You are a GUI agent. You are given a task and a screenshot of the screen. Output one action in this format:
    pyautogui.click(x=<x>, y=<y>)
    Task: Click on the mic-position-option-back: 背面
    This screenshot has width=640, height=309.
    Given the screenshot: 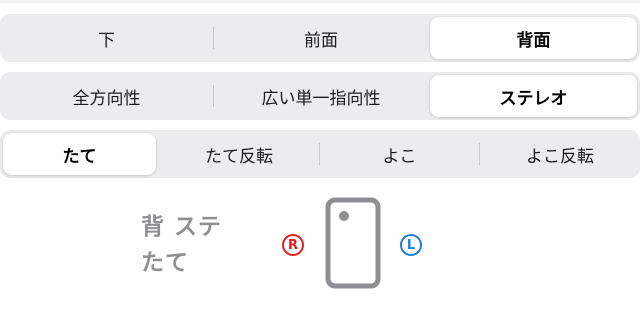 What is the action you would take?
    pyautogui.click(x=533, y=38)
    